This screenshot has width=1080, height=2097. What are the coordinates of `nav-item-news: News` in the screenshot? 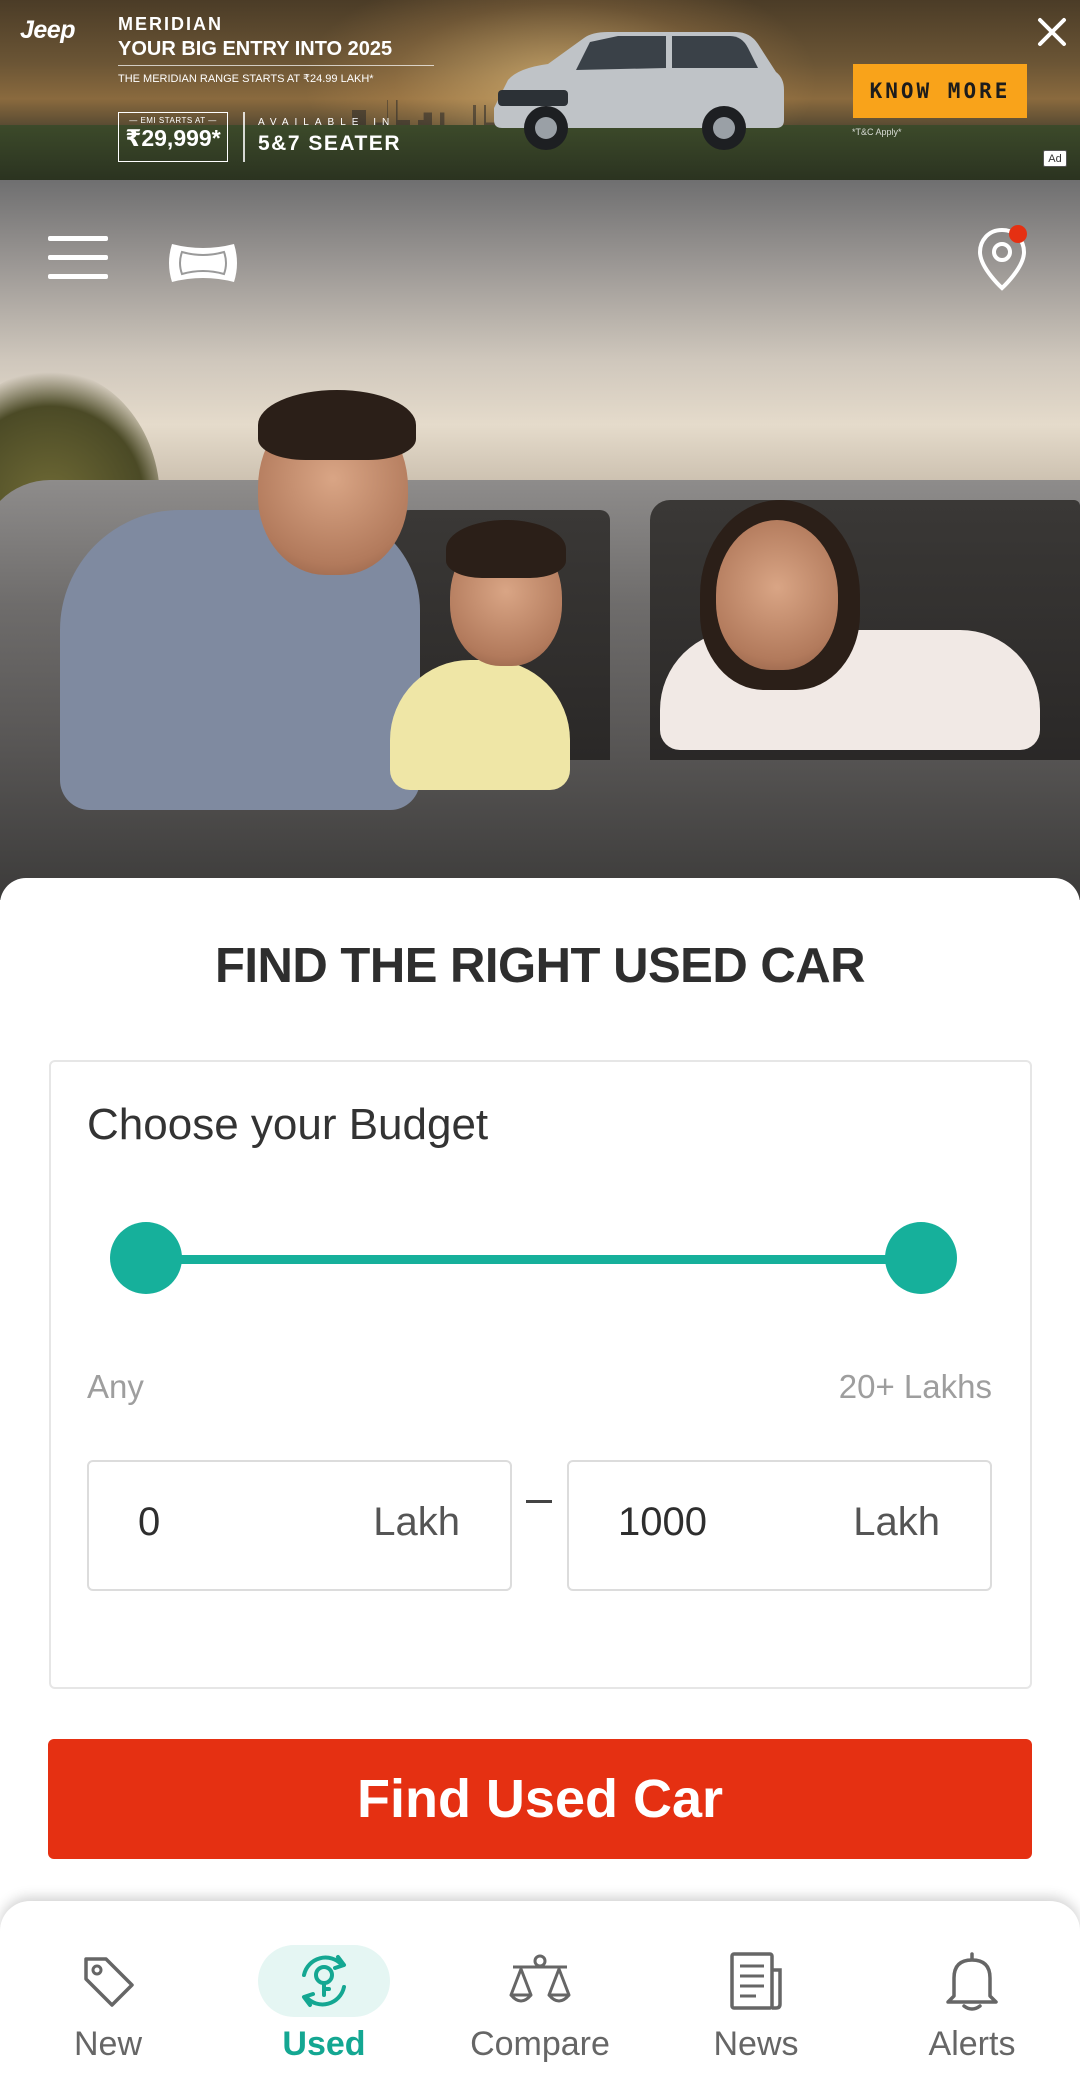 It's located at (756, 1999).